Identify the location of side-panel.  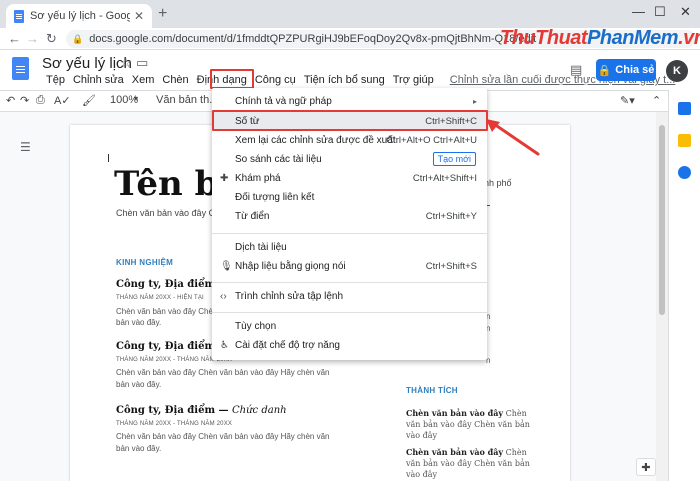
(684, 285).